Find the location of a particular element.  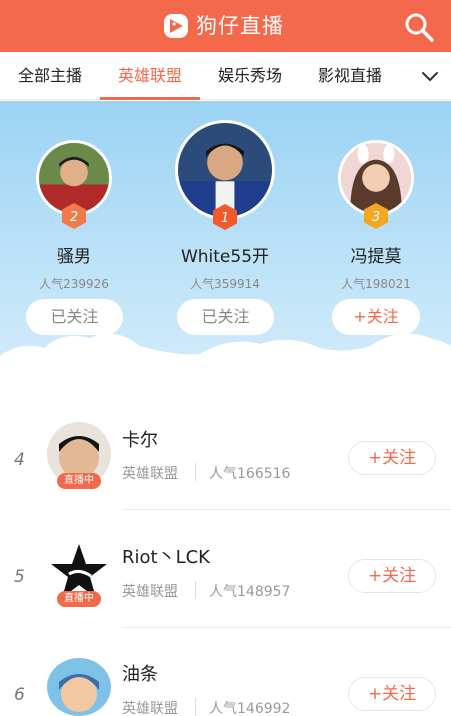

rank-badge-1: 1 is located at coordinates (225, 217).